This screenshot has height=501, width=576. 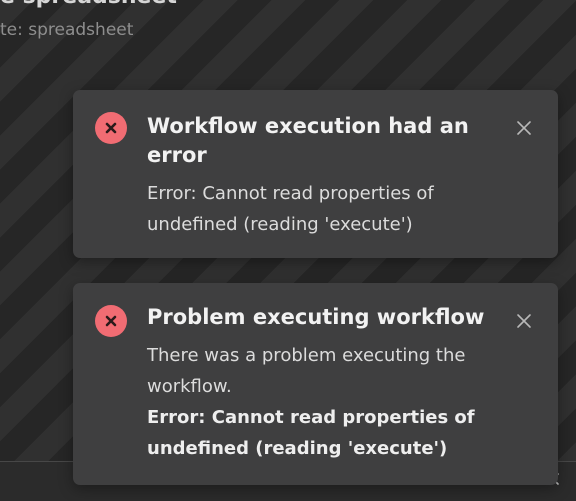 I want to click on notification-title: Problem executing workflow, so click(x=316, y=317).